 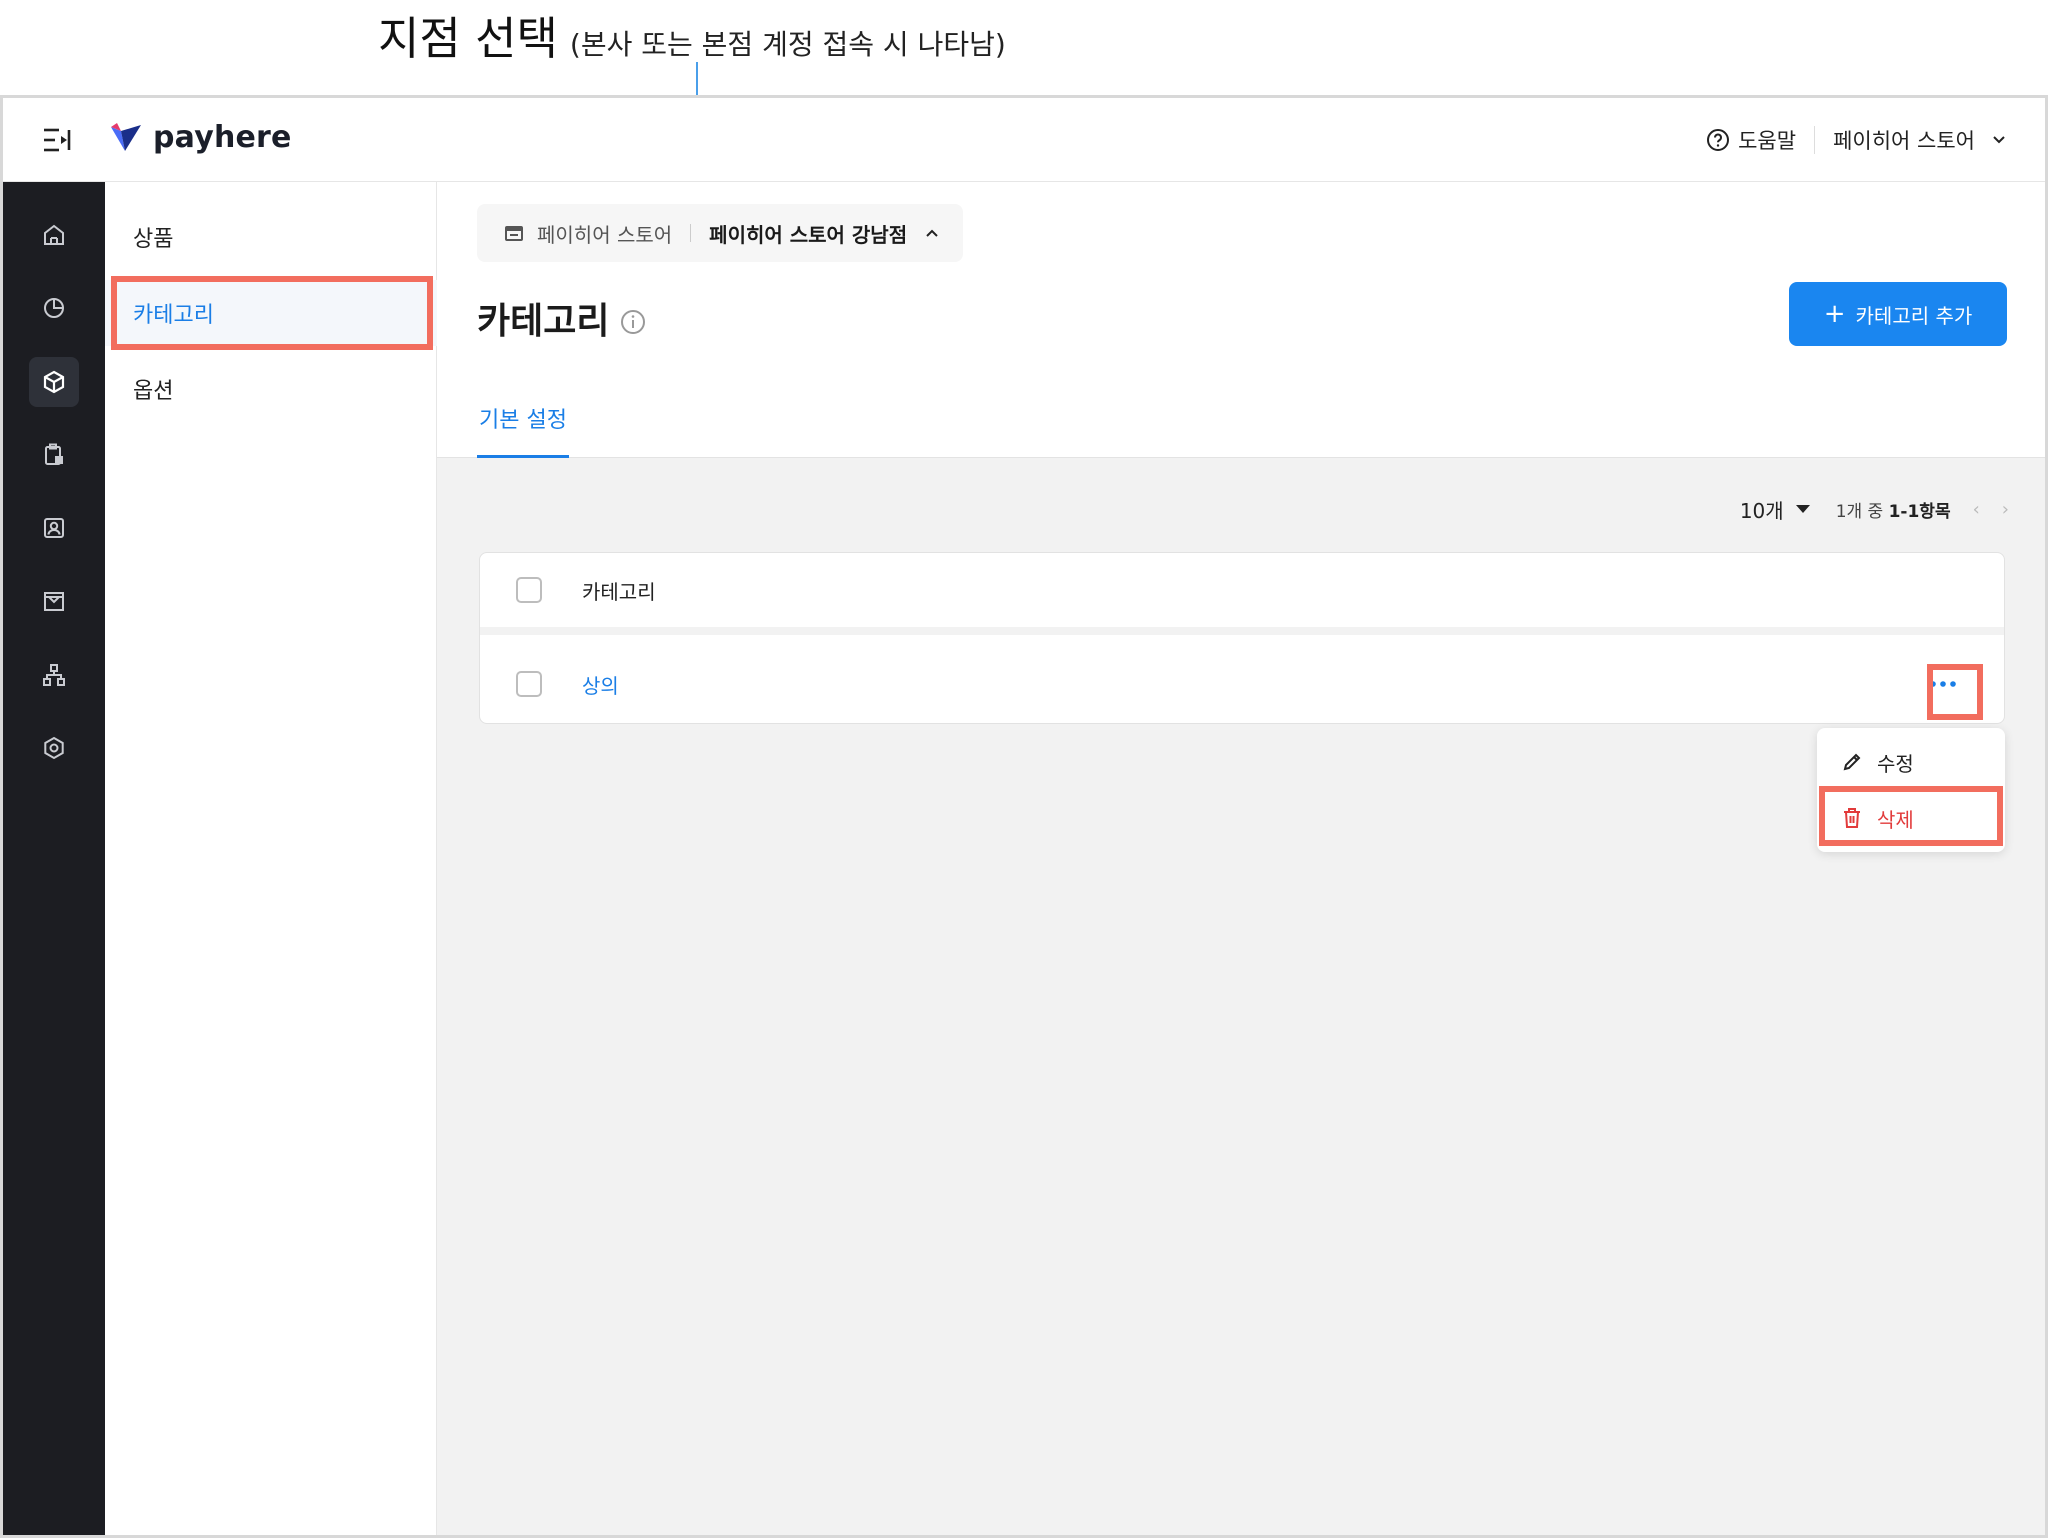 I want to click on rail-home, so click(x=54, y=235).